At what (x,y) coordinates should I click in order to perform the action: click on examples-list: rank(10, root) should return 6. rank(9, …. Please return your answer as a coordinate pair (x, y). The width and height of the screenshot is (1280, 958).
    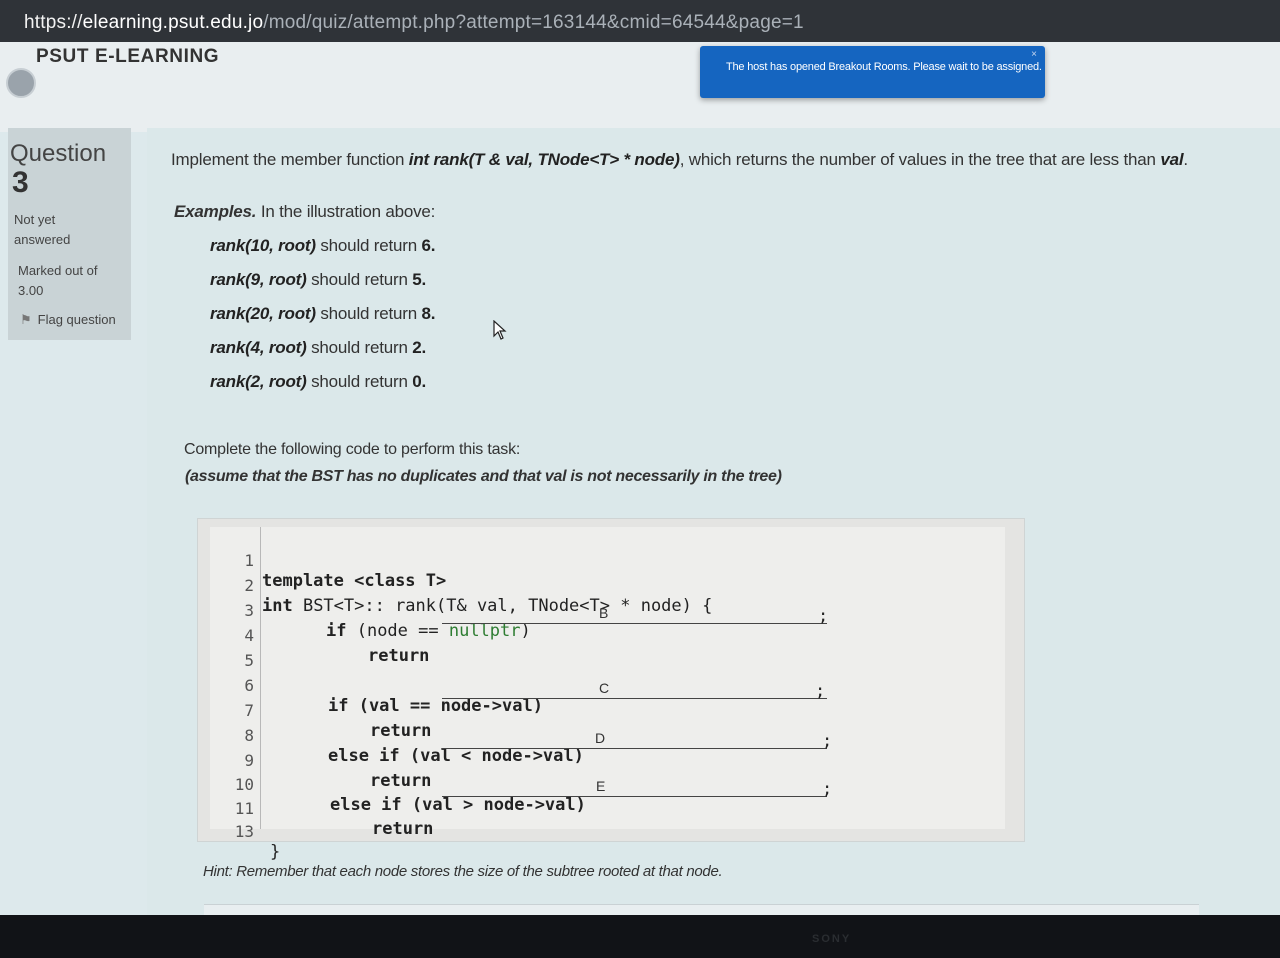
    Looking at the image, I should click on (323, 321).